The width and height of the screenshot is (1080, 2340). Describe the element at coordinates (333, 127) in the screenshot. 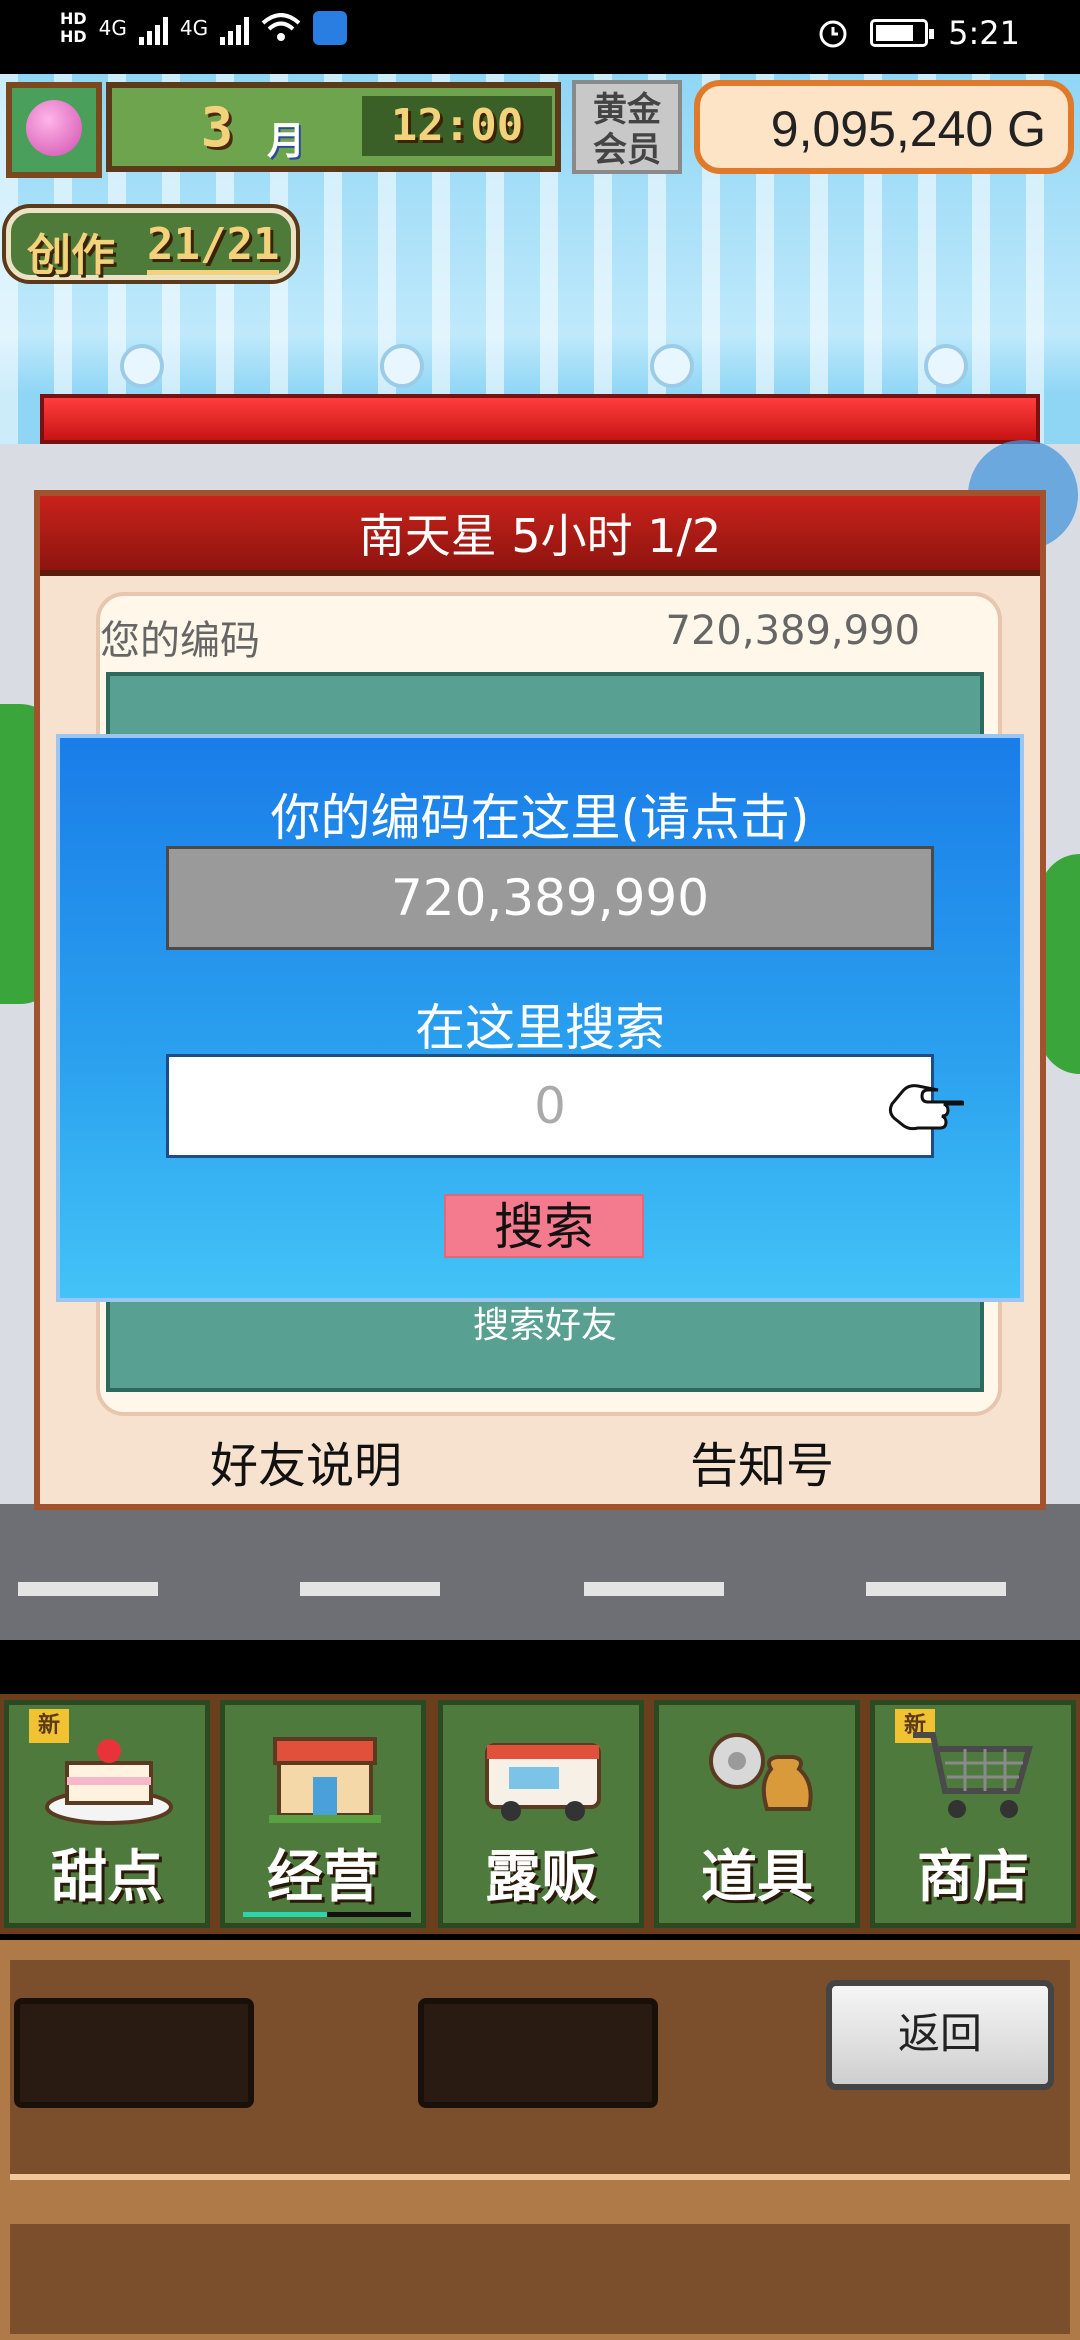

I see `date-time-panel: 3 月 12:00` at that location.